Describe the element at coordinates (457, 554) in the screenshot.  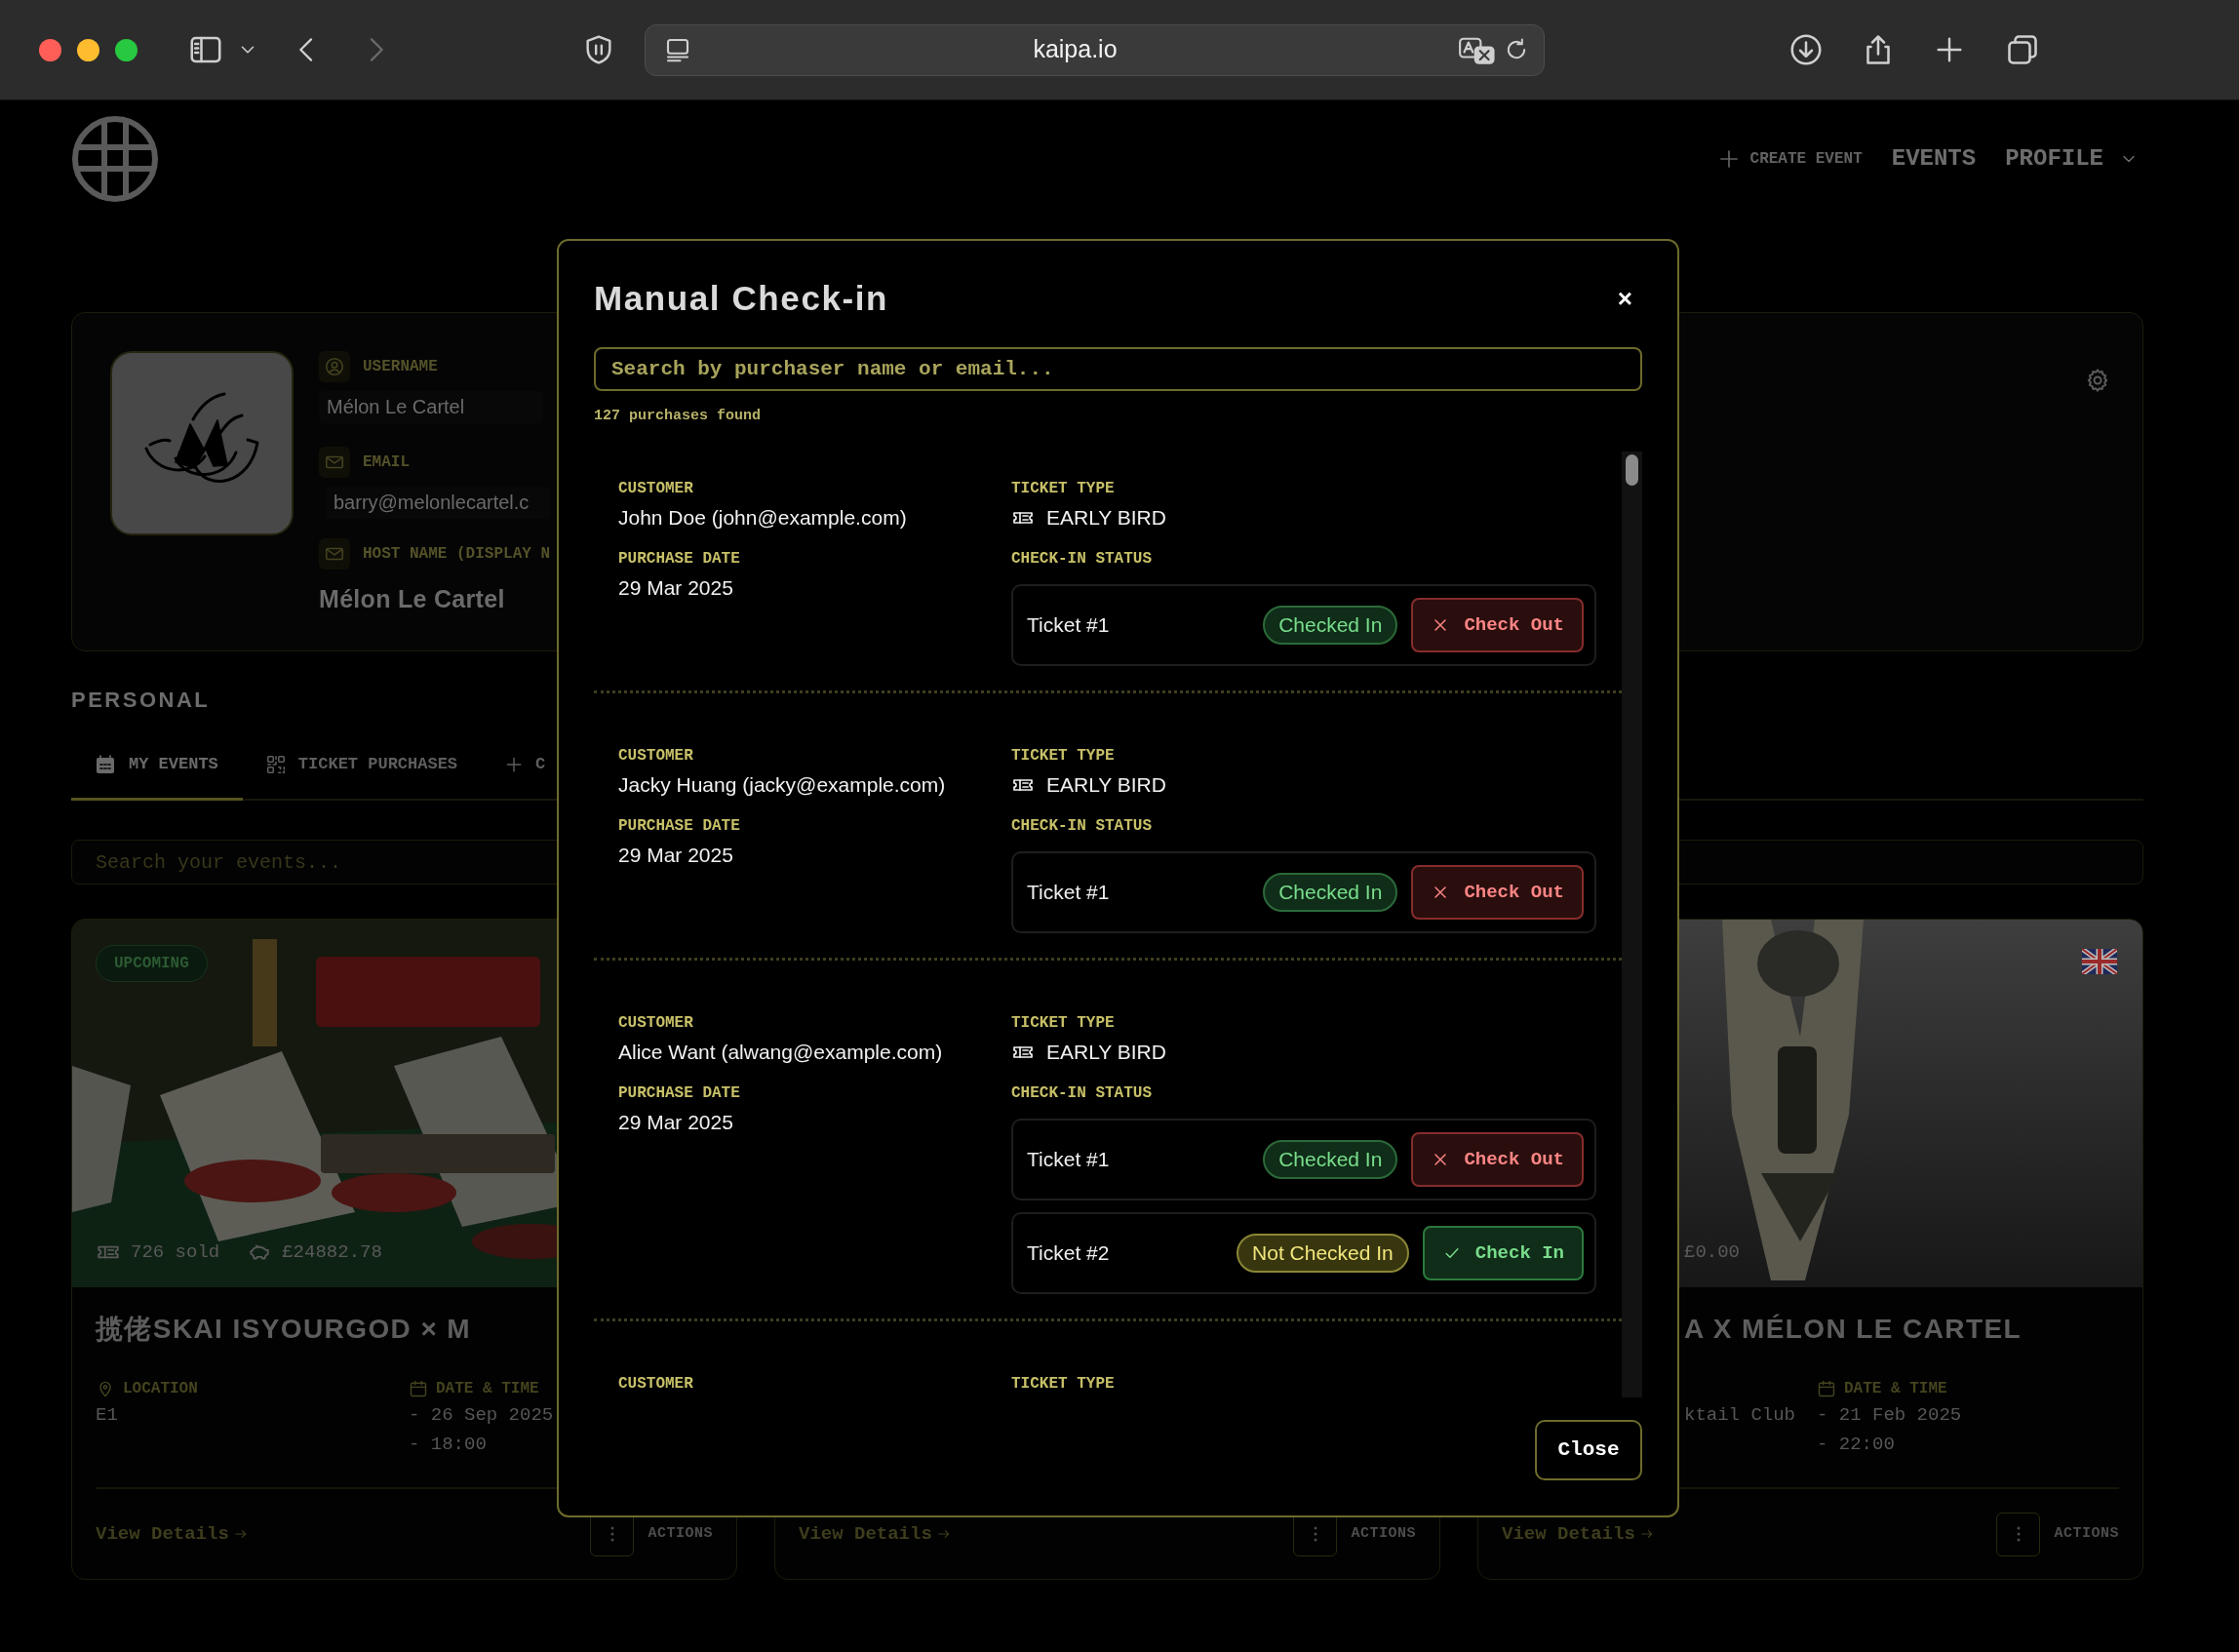
I see `field-label: HOST NAME (DISPLAY N` at that location.